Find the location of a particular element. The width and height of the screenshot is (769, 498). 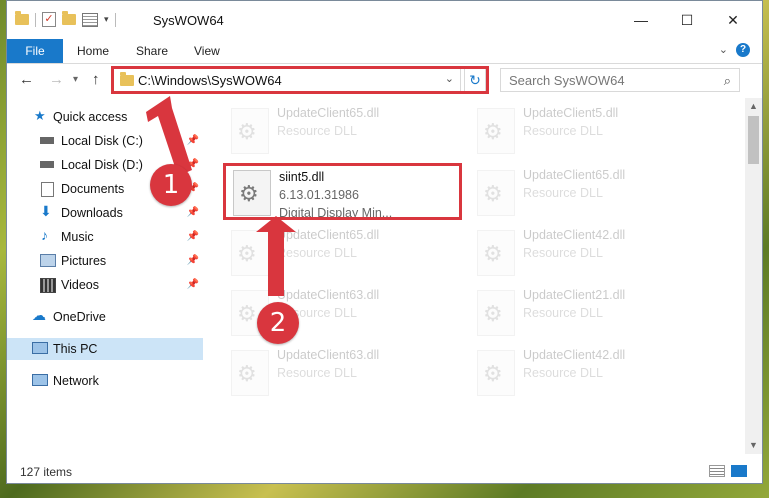

recent-locations-icon: ▾ is located at coordinates (75, 79).